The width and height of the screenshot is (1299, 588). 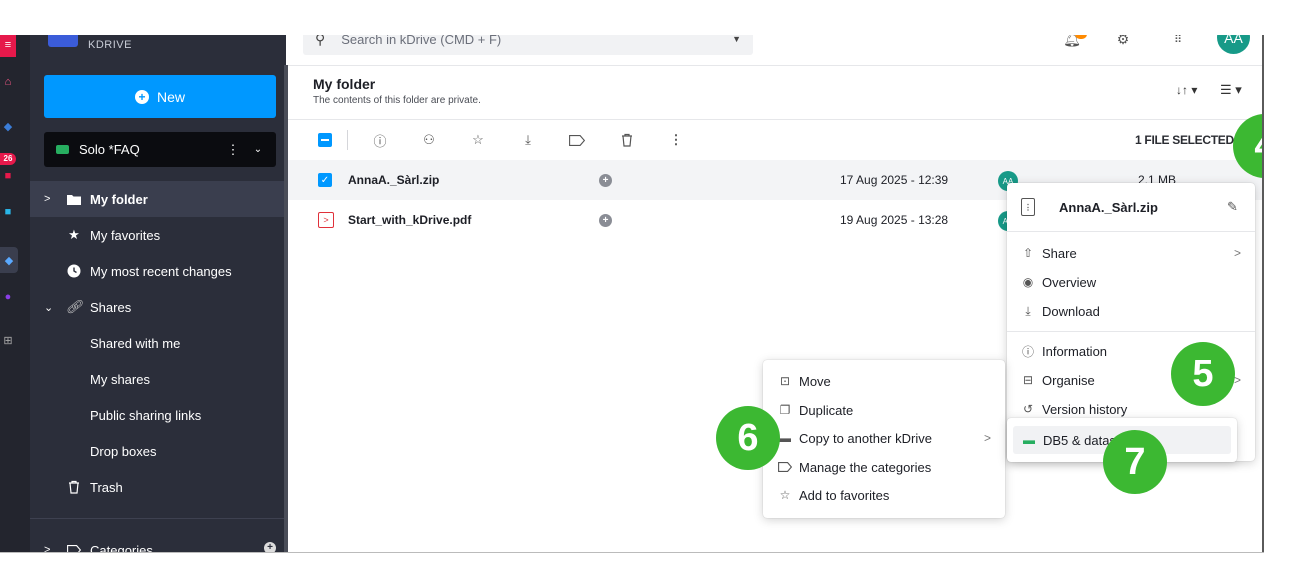 I want to click on sidebar-item-drop-boxes: Drop boxes, so click(x=158, y=451).